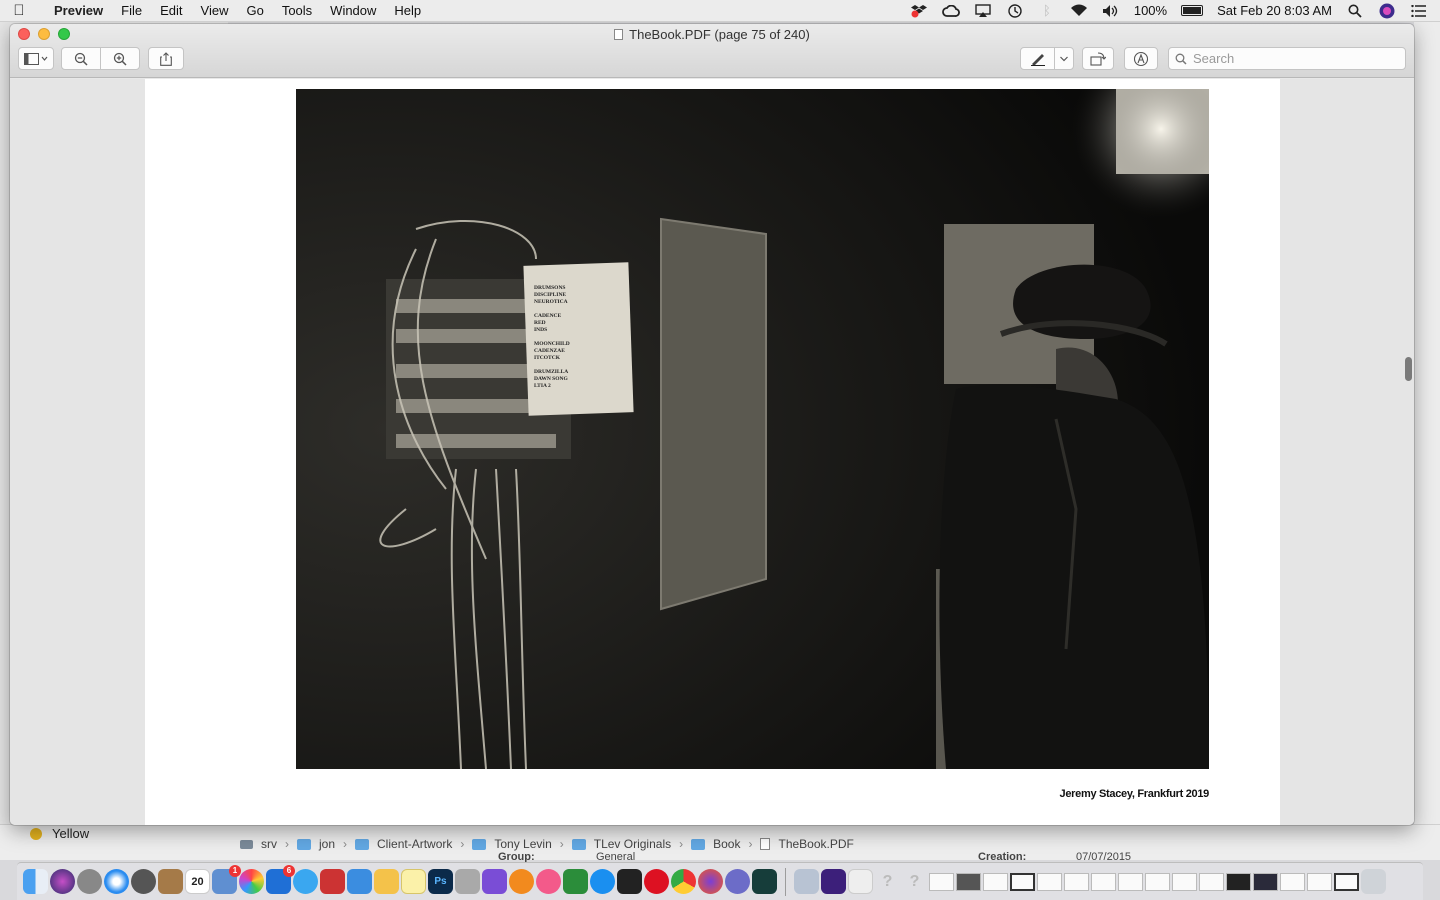 The width and height of the screenshot is (1440, 900). Describe the element at coordinates (860, 881) in the screenshot. I see `document-icon` at that location.